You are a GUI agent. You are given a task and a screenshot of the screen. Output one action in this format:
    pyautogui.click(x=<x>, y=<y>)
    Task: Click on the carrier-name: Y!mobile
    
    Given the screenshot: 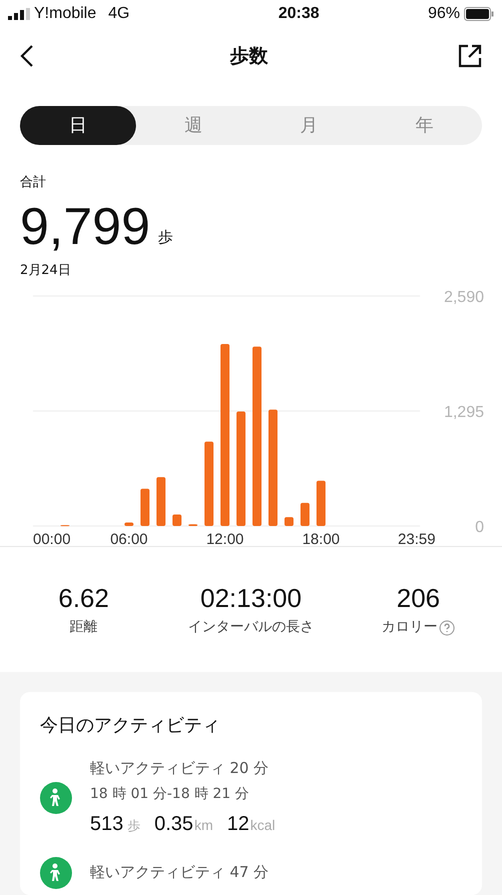 What is the action you would take?
    pyautogui.click(x=65, y=14)
    